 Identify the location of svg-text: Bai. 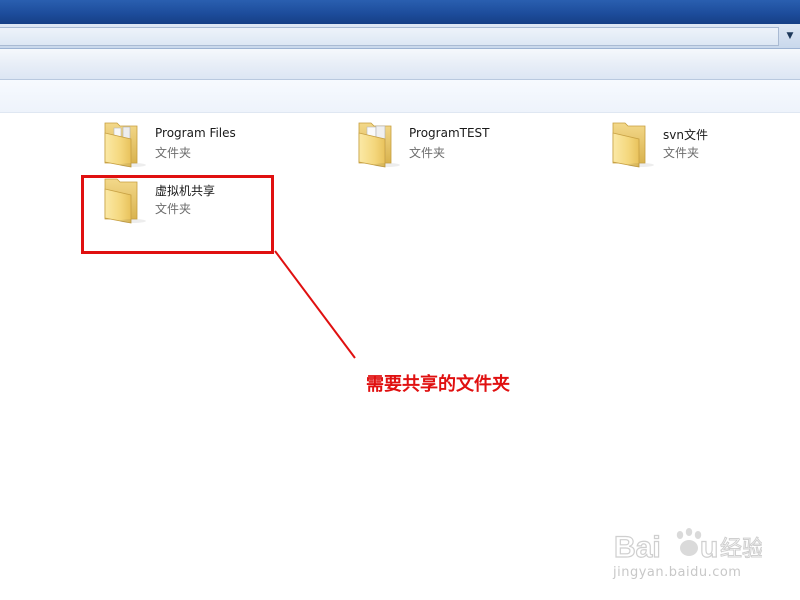
(637, 547).